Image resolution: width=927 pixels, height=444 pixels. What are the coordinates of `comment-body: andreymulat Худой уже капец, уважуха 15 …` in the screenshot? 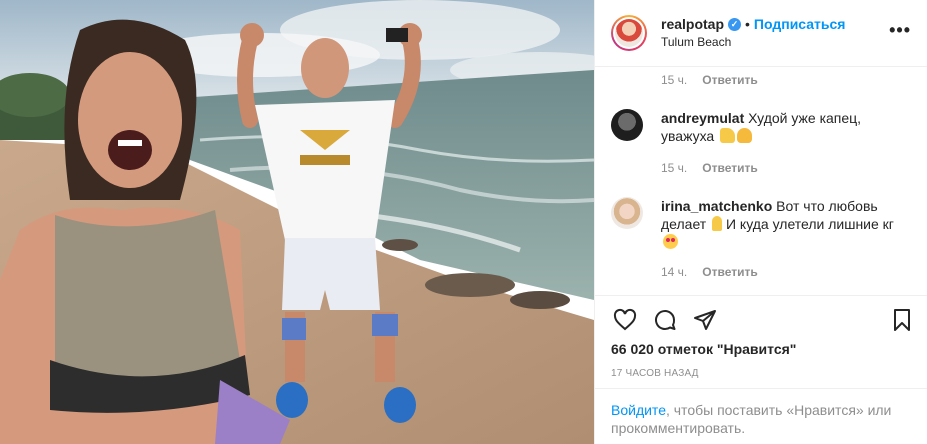 It's located at (781, 142).